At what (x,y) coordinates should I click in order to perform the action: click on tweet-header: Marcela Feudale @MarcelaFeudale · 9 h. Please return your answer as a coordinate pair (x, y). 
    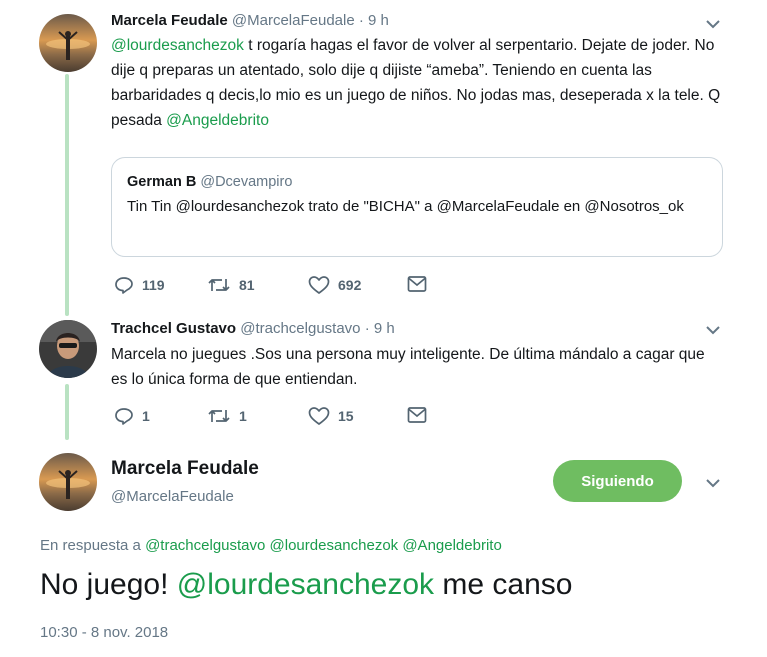
    Looking at the image, I should click on (250, 20).